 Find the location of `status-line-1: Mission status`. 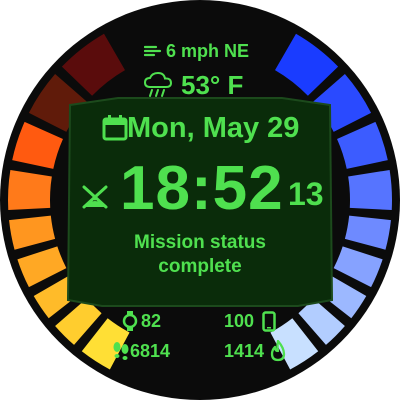

status-line-1: Mission status is located at coordinates (200, 242).